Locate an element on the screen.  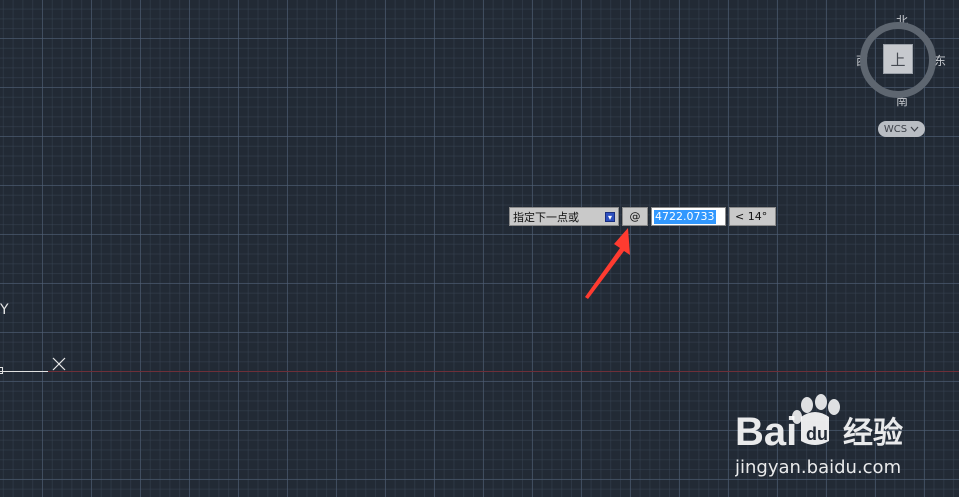
watermark-brand-right: 经验 is located at coordinates (873, 433).